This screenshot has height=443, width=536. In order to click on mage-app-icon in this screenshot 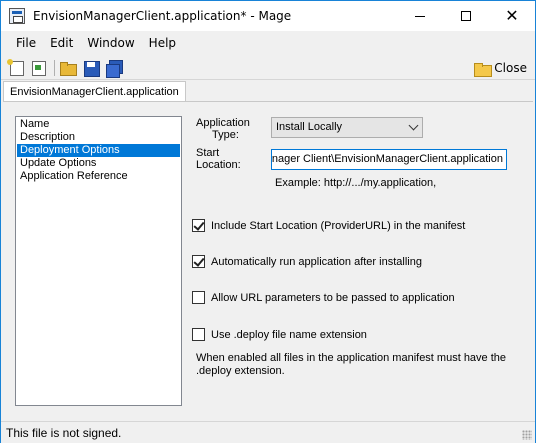, I will do `click(17, 16)`.